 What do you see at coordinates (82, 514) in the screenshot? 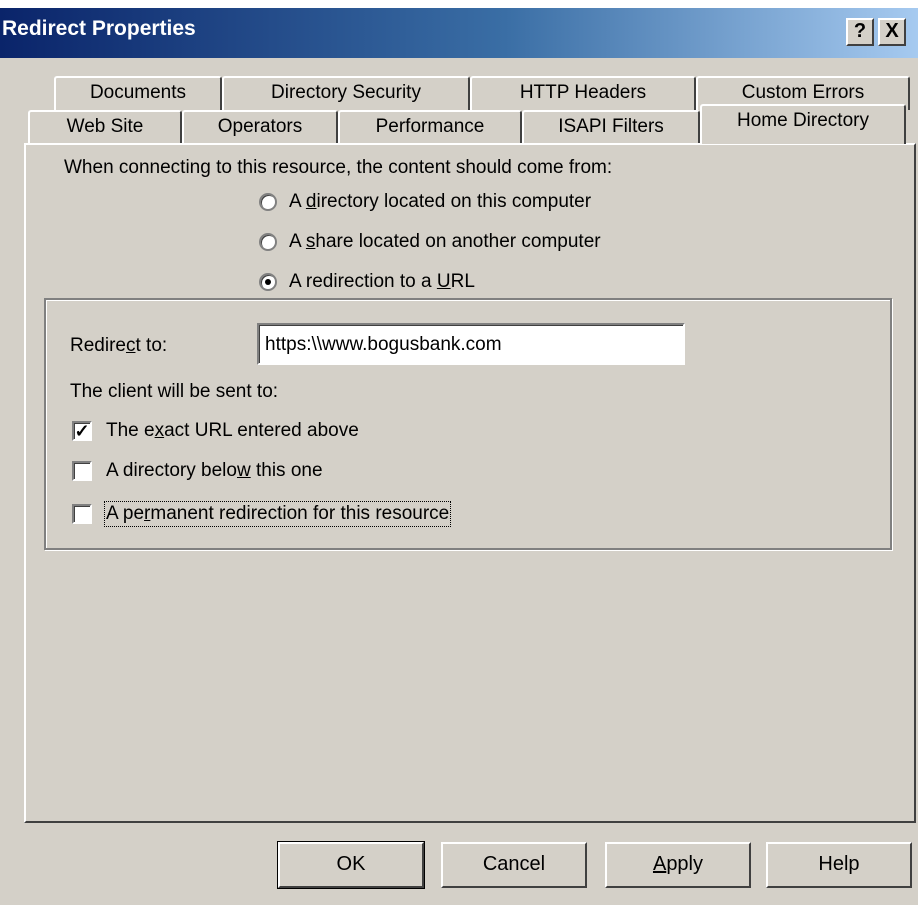
I see `checkbox-permanent-redirection` at bounding box center [82, 514].